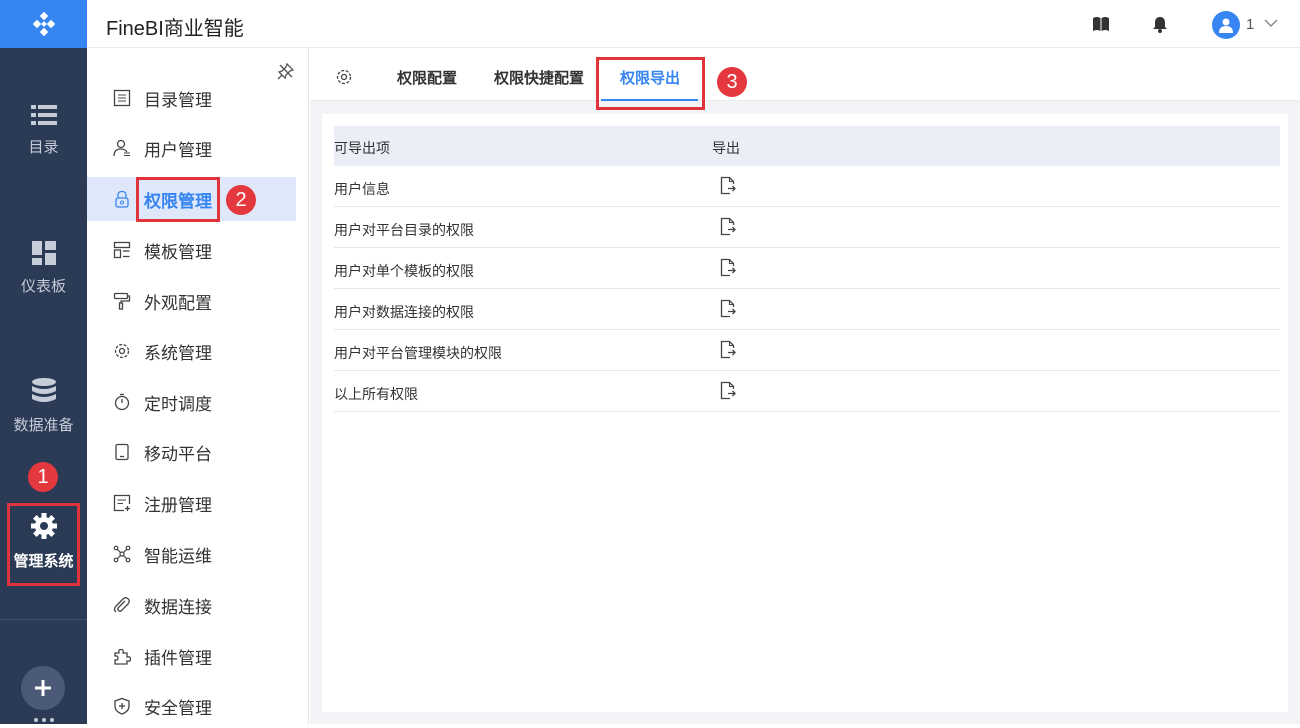 The image size is (1300, 728). What do you see at coordinates (43, 268) in the screenshot?
I see `rail-item-dashboard: 仪表板` at bounding box center [43, 268].